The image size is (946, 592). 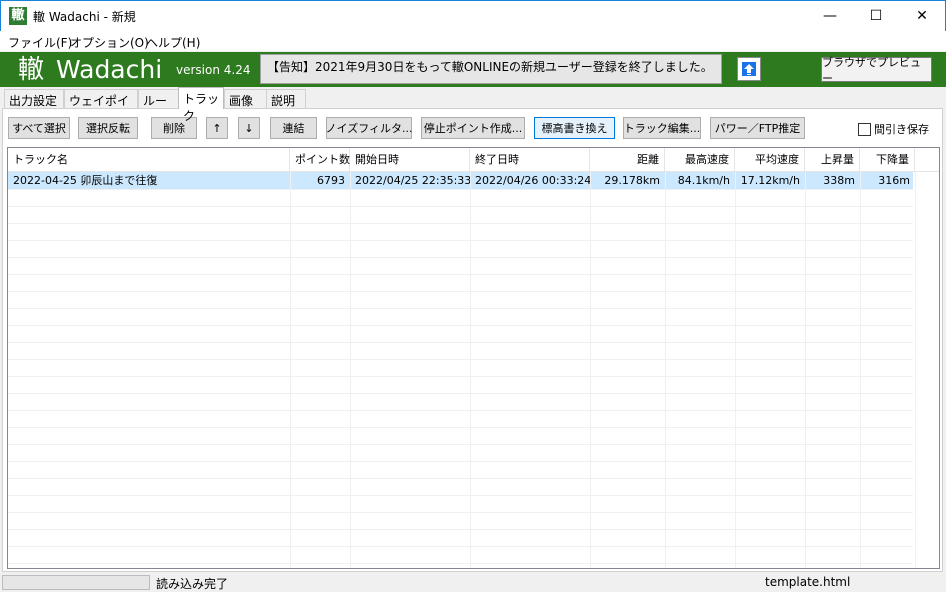 What do you see at coordinates (864, 129) in the screenshot?
I see `thinning-save-checkbox` at bounding box center [864, 129].